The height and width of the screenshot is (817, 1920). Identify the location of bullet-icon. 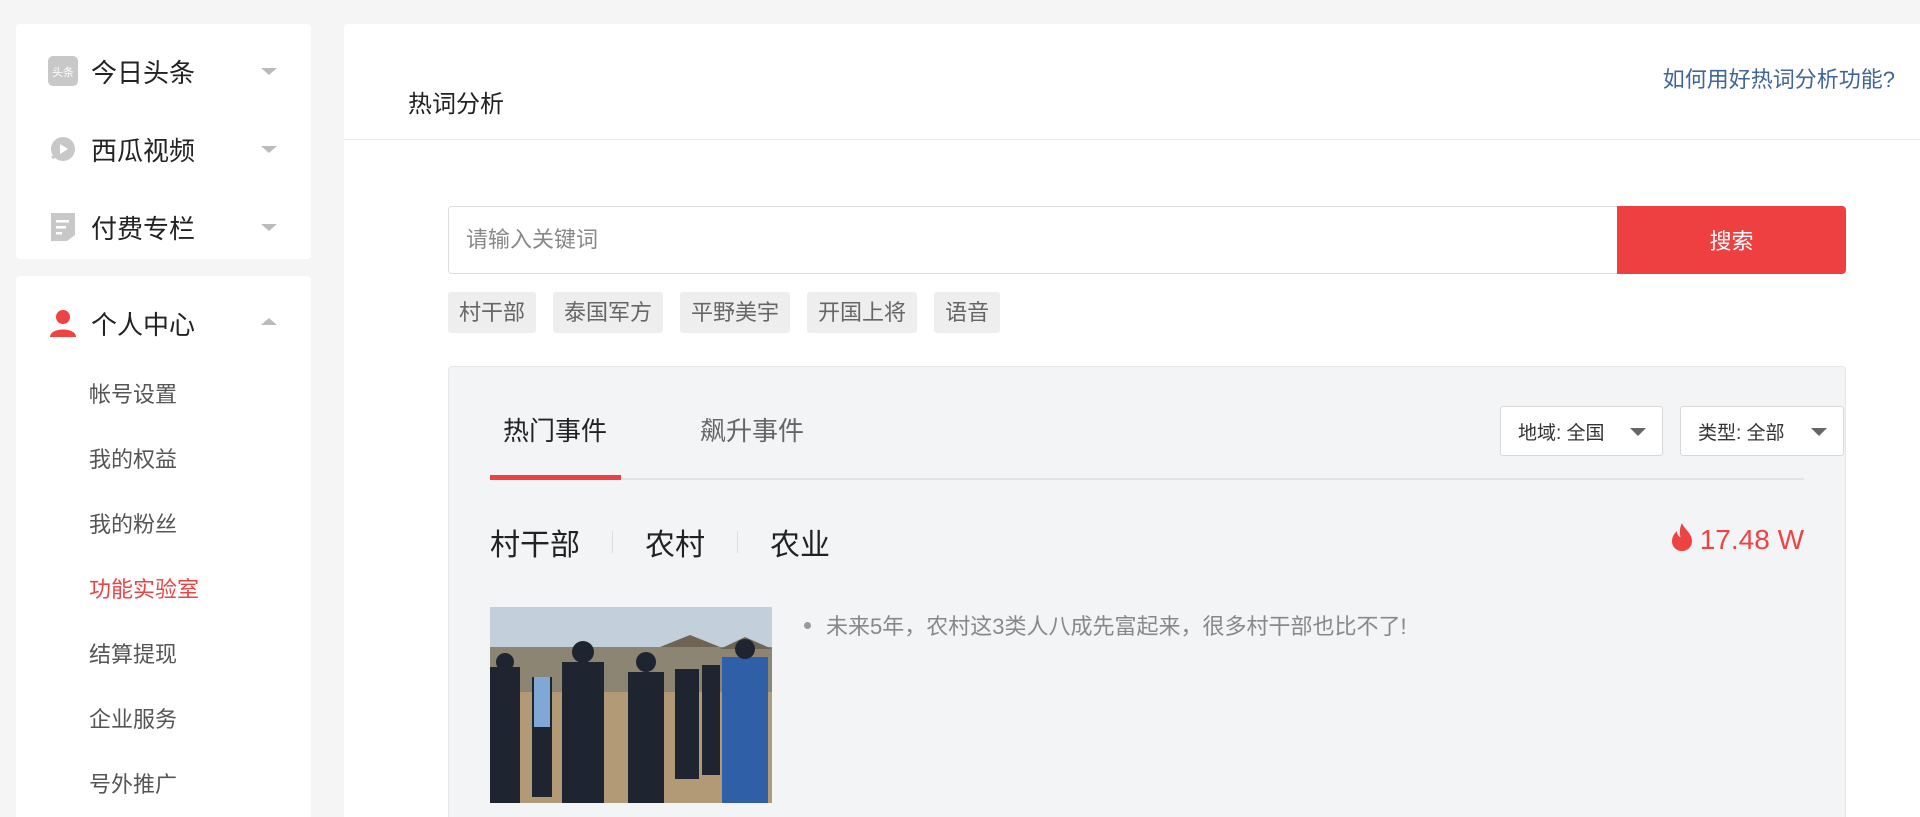
(807, 625).